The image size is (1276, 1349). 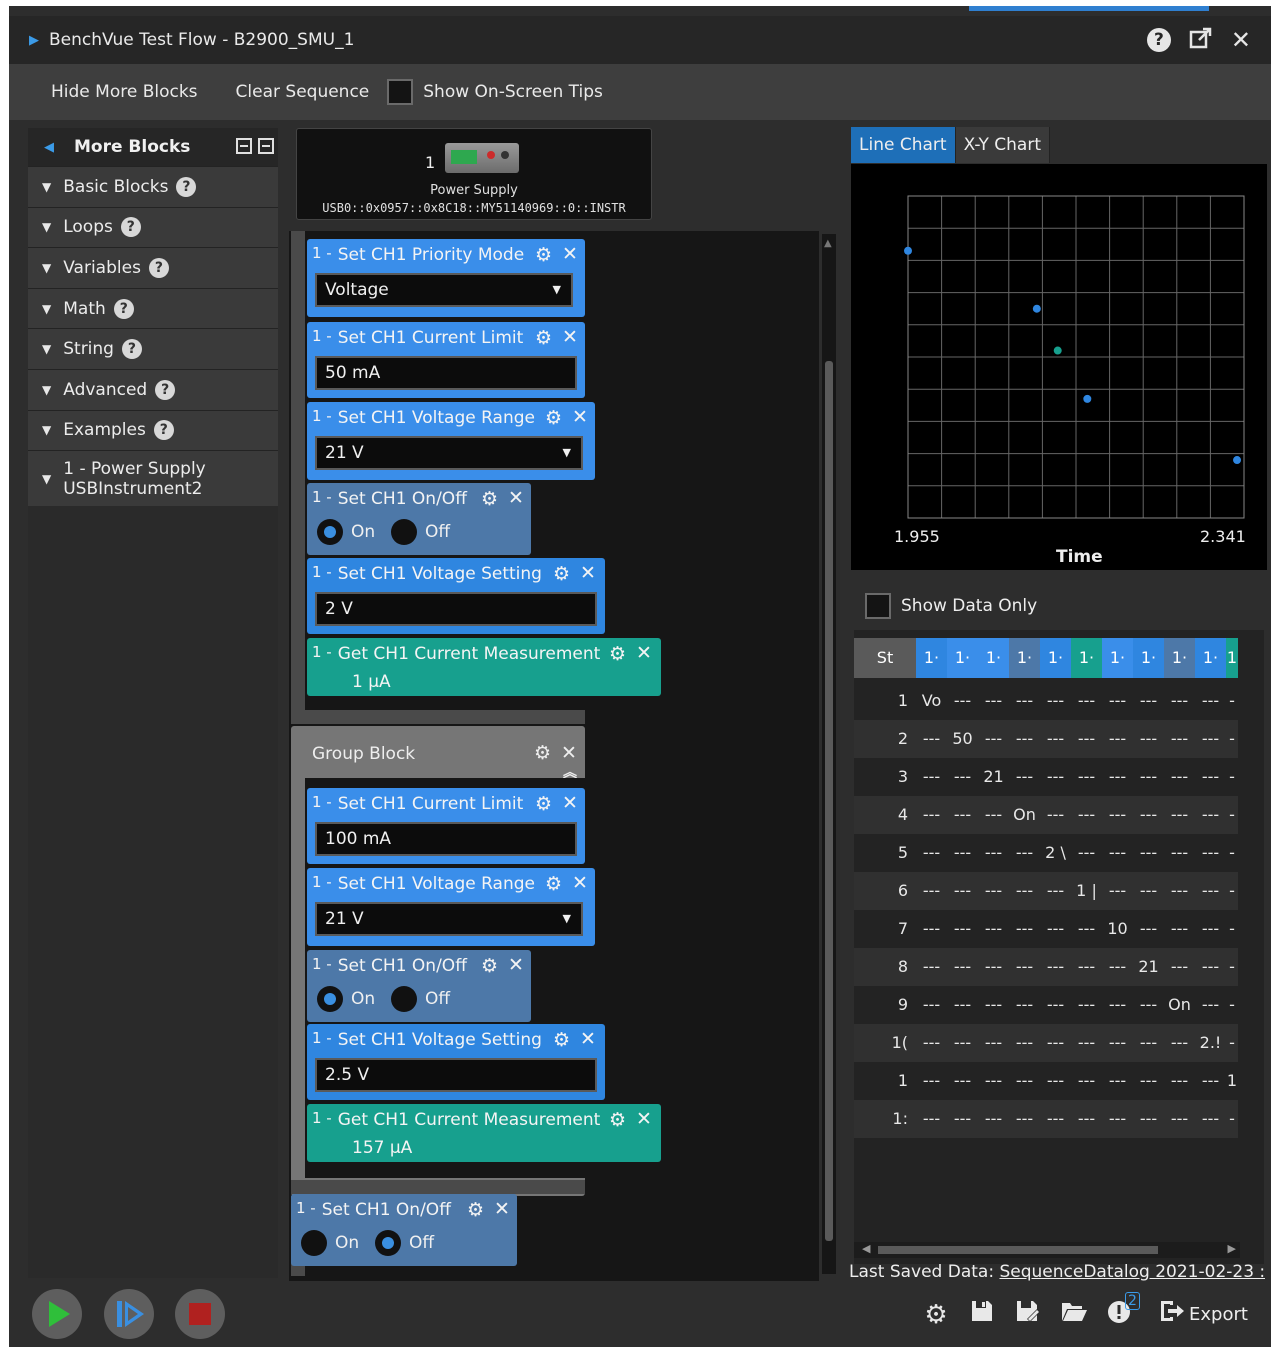 I want to click on tab-xy-chart: X-Y Chart, so click(x=1002, y=145).